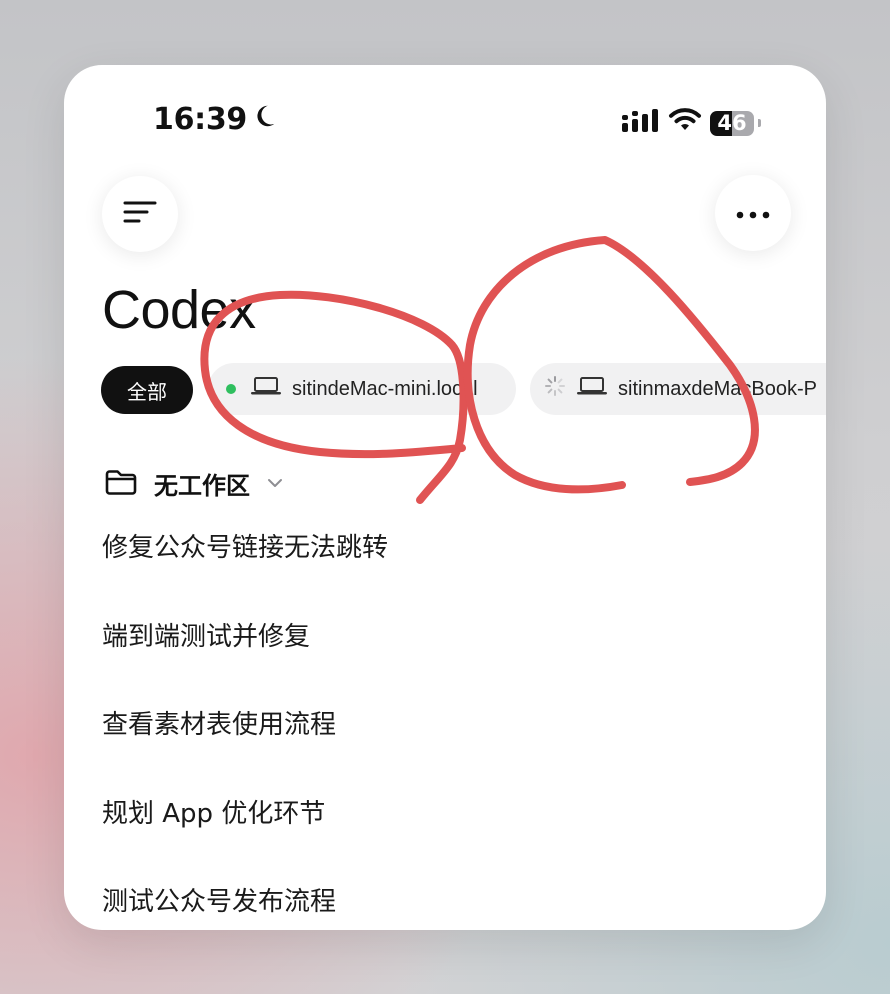 Image resolution: width=890 pixels, height=994 pixels. What do you see at coordinates (685, 123) in the screenshot?
I see `wifi-icon` at bounding box center [685, 123].